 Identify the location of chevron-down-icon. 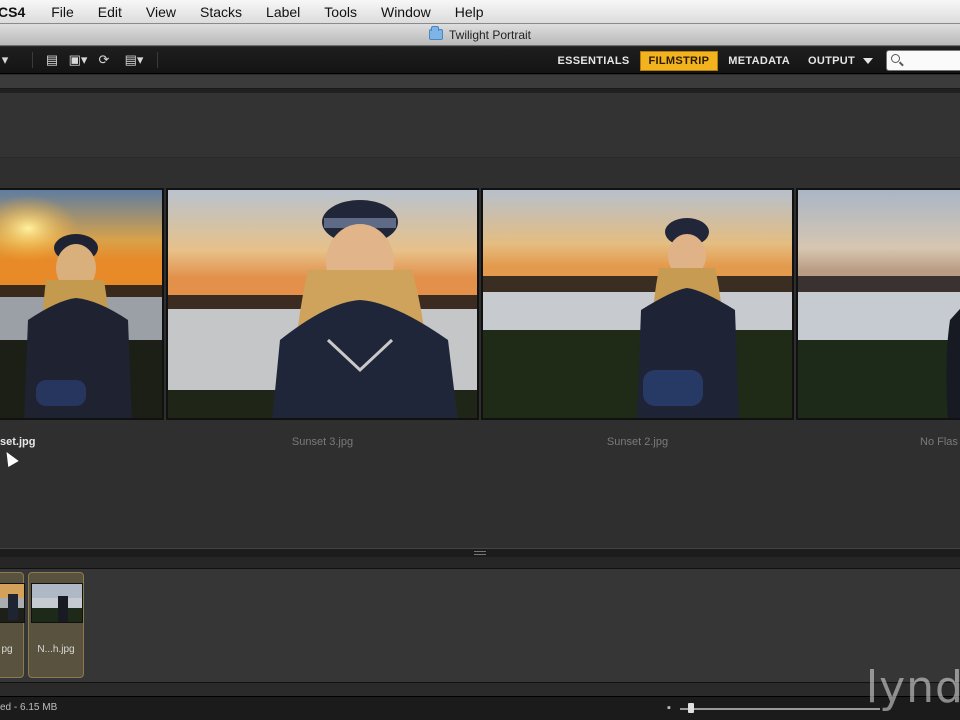
(868, 60).